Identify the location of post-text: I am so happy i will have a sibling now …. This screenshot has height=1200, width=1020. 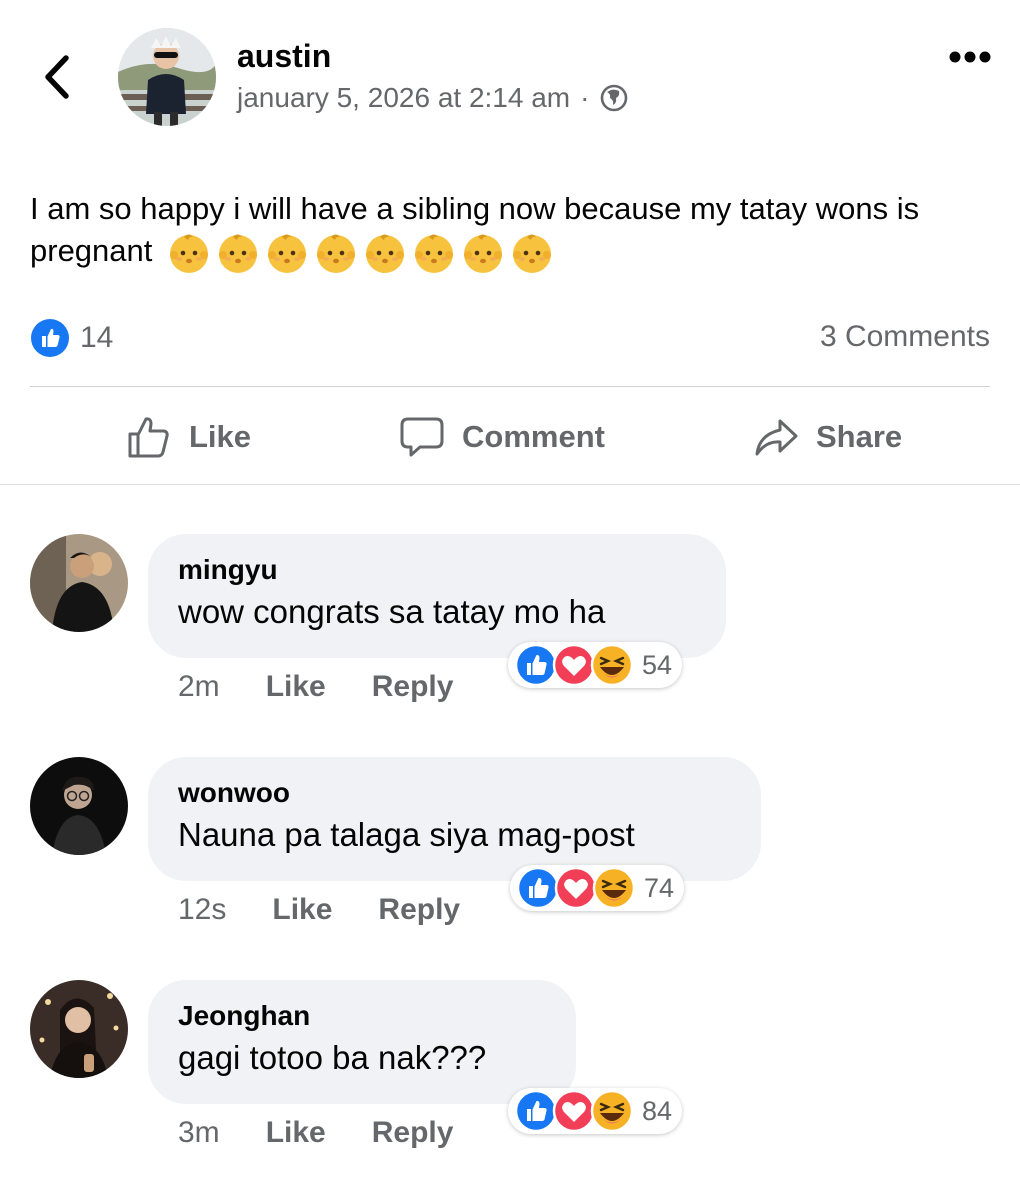
(505, 231).